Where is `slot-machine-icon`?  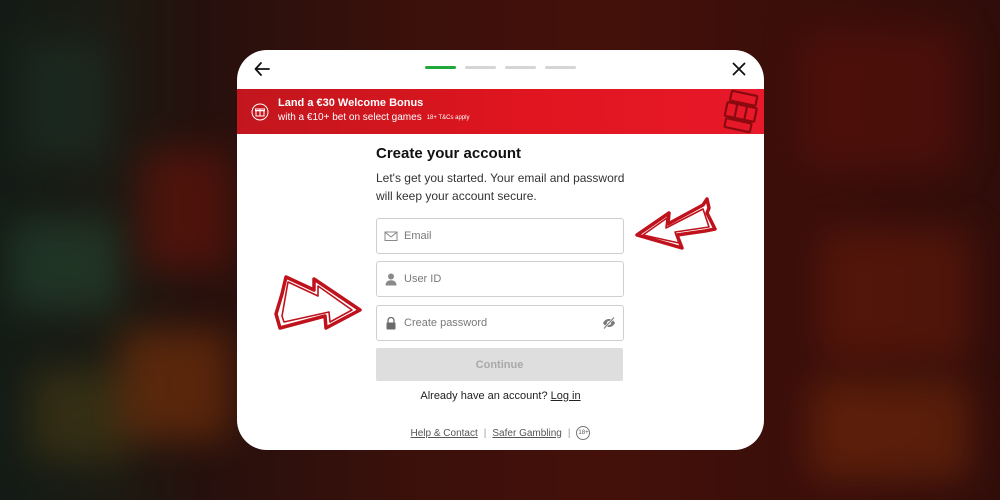
slot-machine-icon is located at coordinates (741, 111).